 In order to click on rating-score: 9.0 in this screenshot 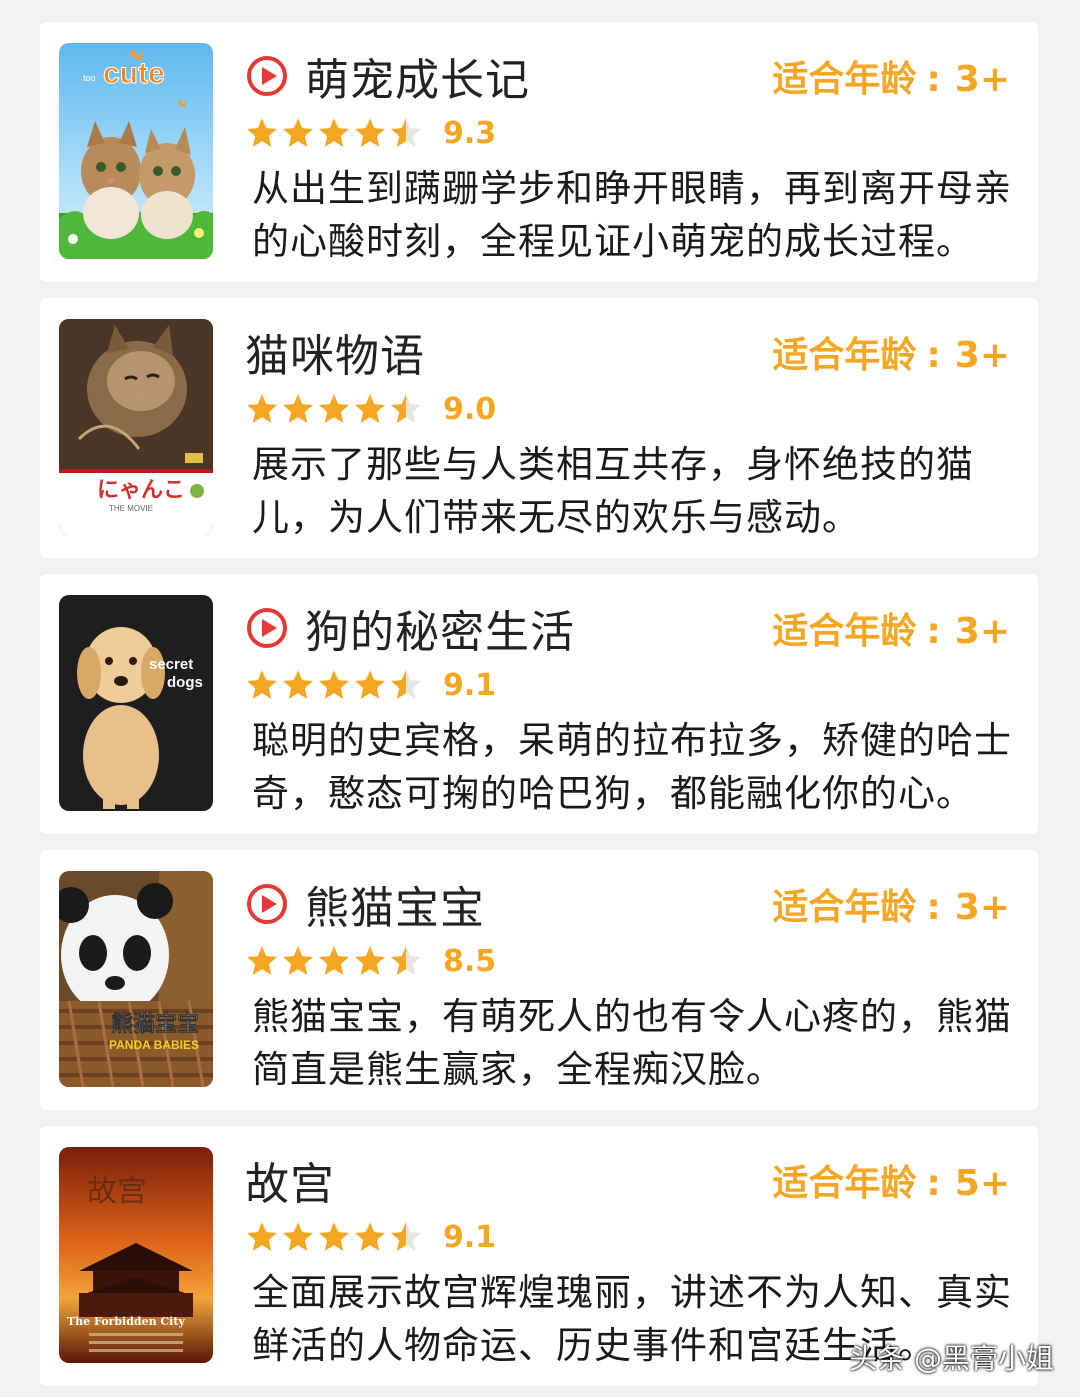, I will do `click(470, 409)`.